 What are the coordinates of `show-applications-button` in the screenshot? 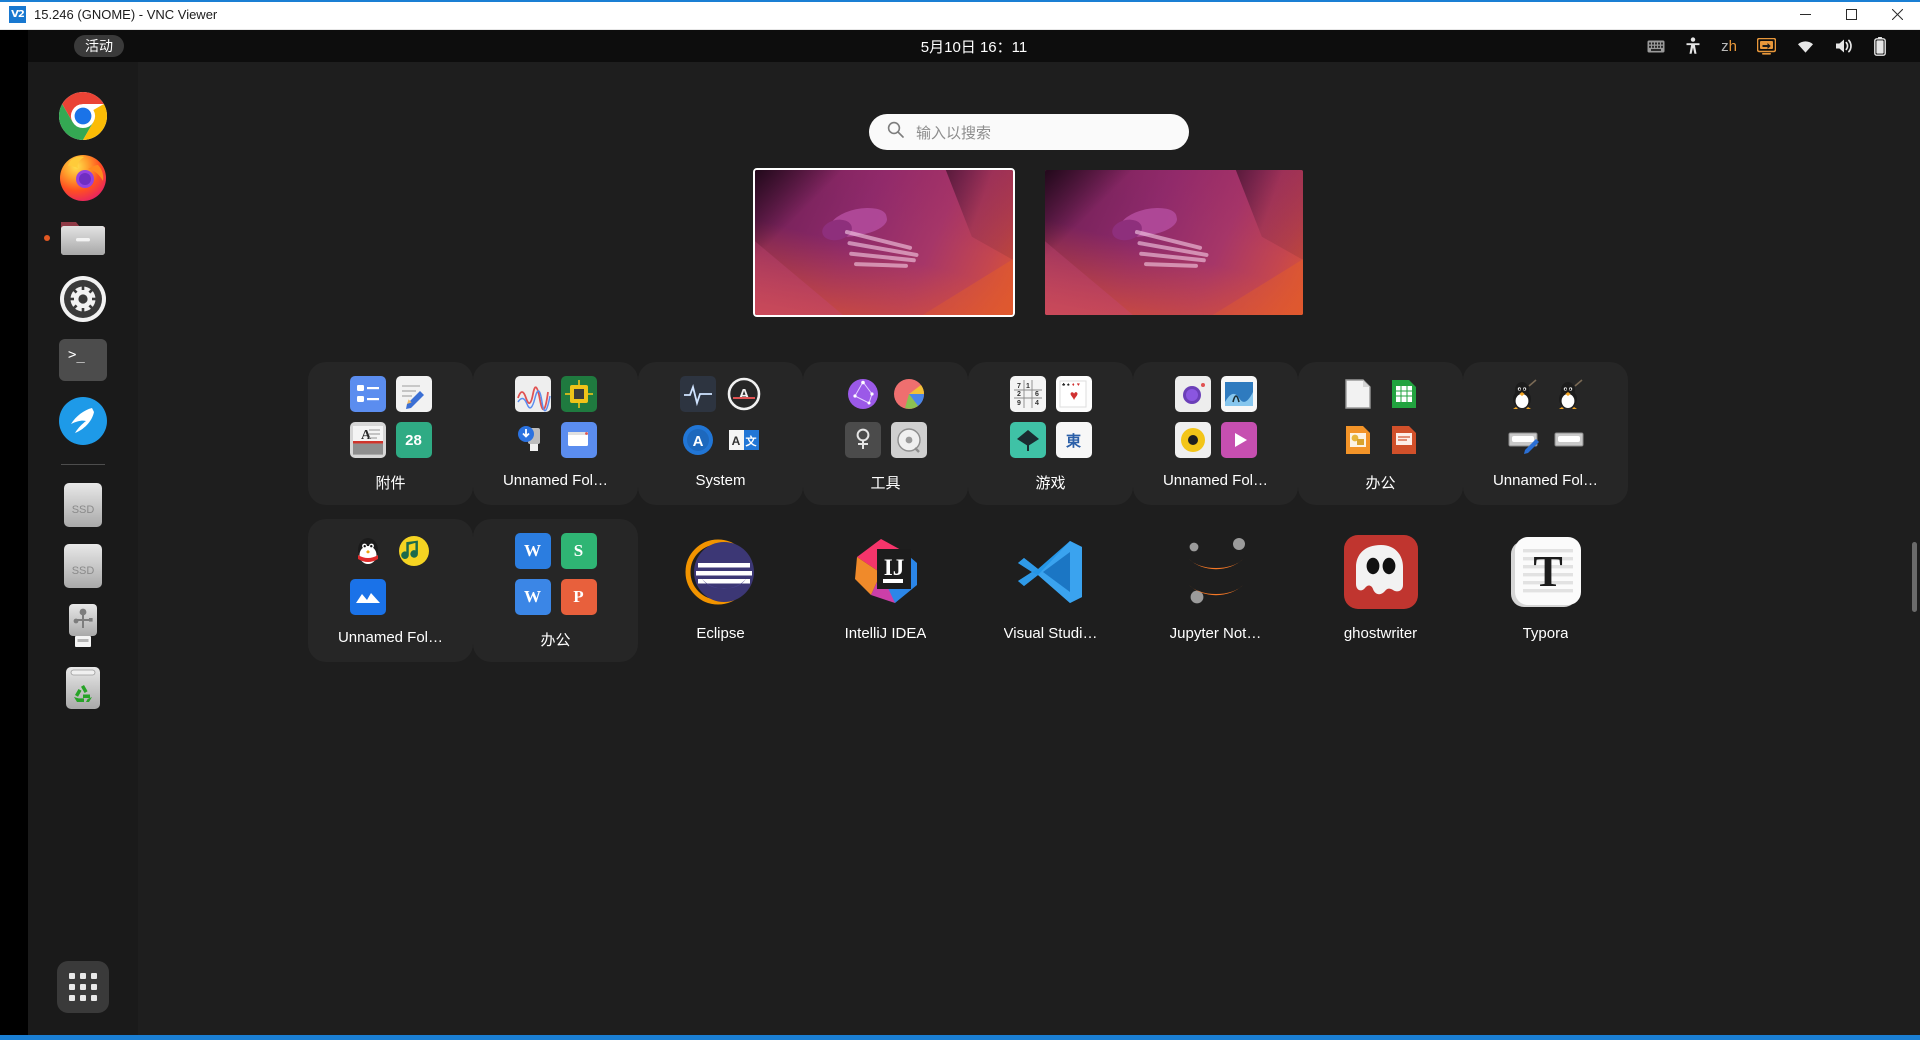 It's located at (83, 987).